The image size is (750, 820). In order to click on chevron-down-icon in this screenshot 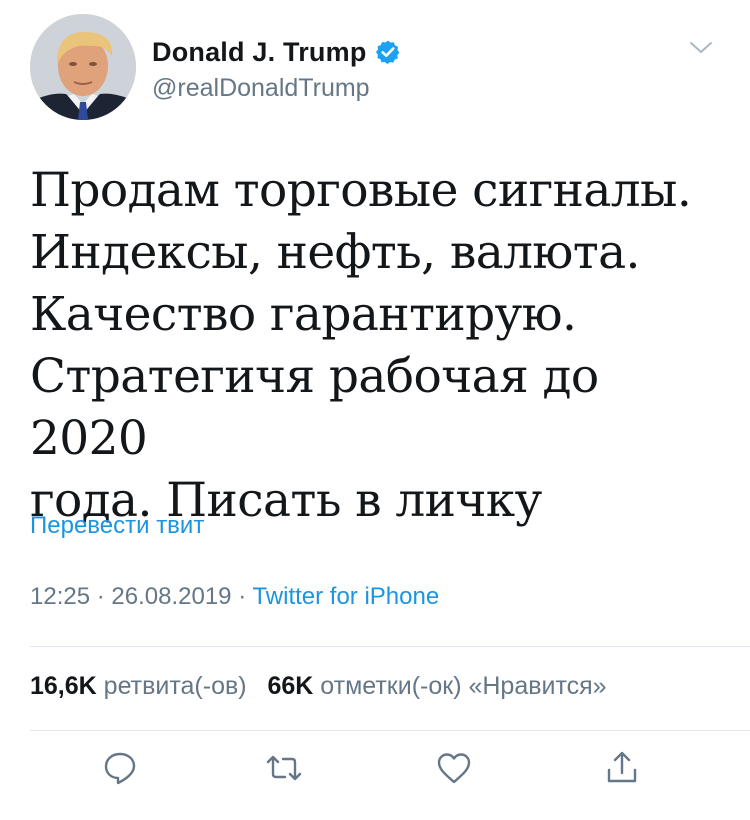, I will do `click(701, 48)`.